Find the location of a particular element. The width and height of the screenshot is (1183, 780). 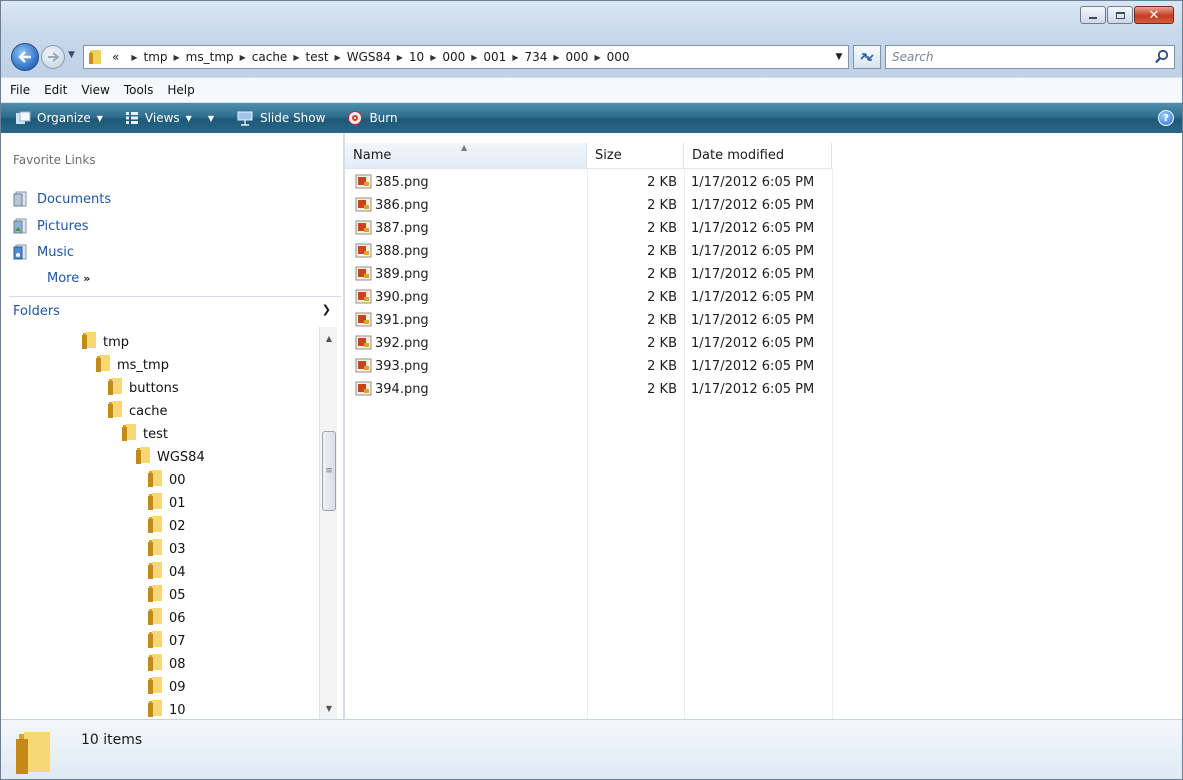

breadcrumb-item: tmp is located at coordinates (156, 57).